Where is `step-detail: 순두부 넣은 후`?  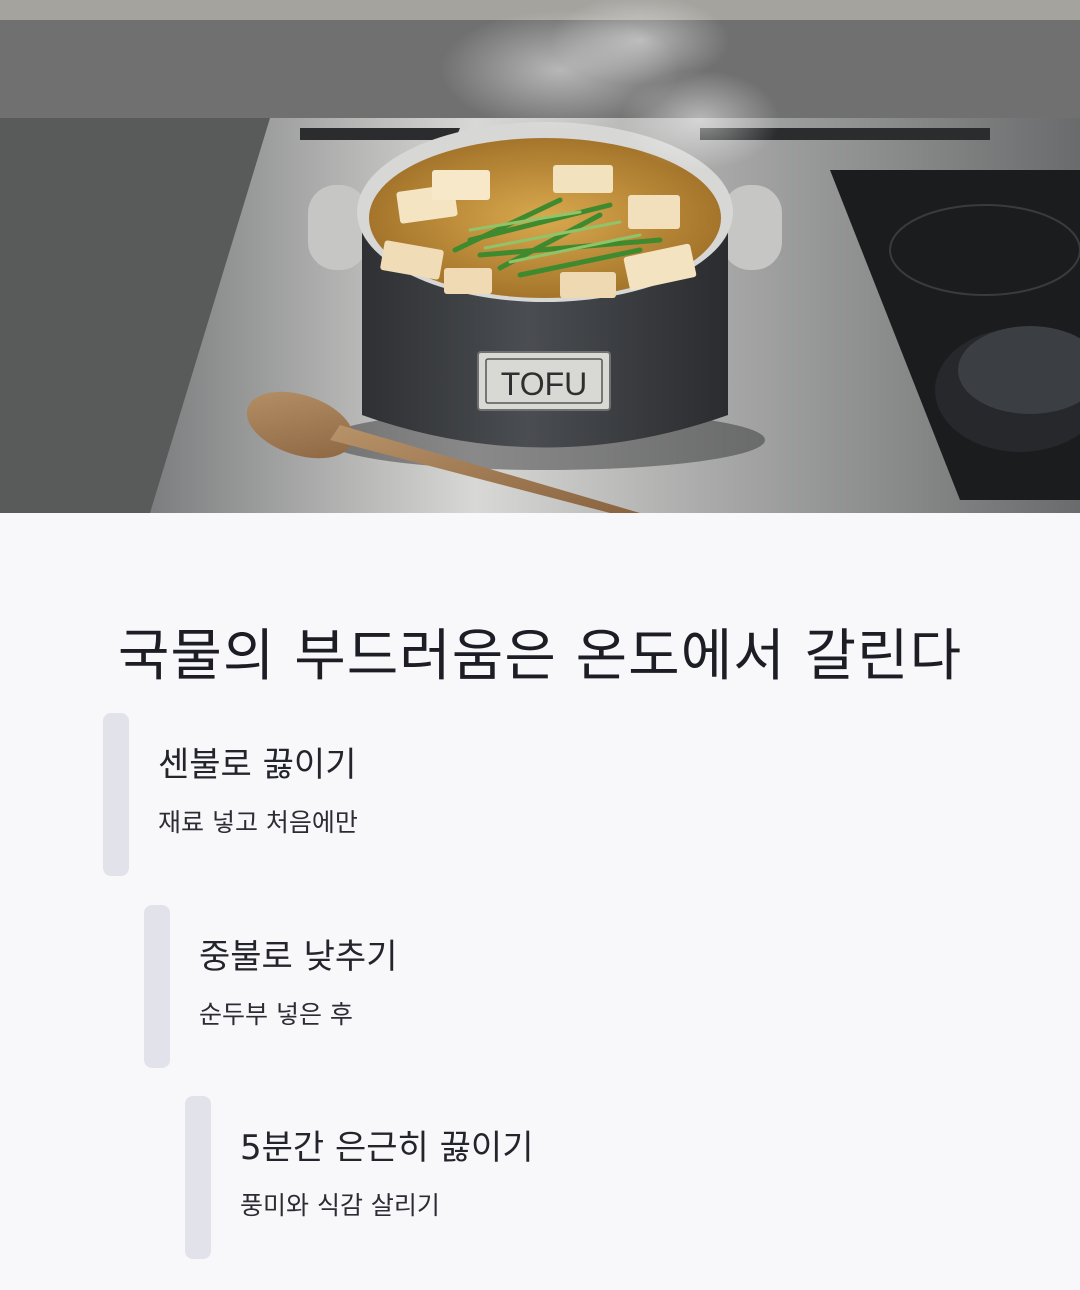 step-detail: 순두부 넣은 후 is located at coordinates (276, 1014).